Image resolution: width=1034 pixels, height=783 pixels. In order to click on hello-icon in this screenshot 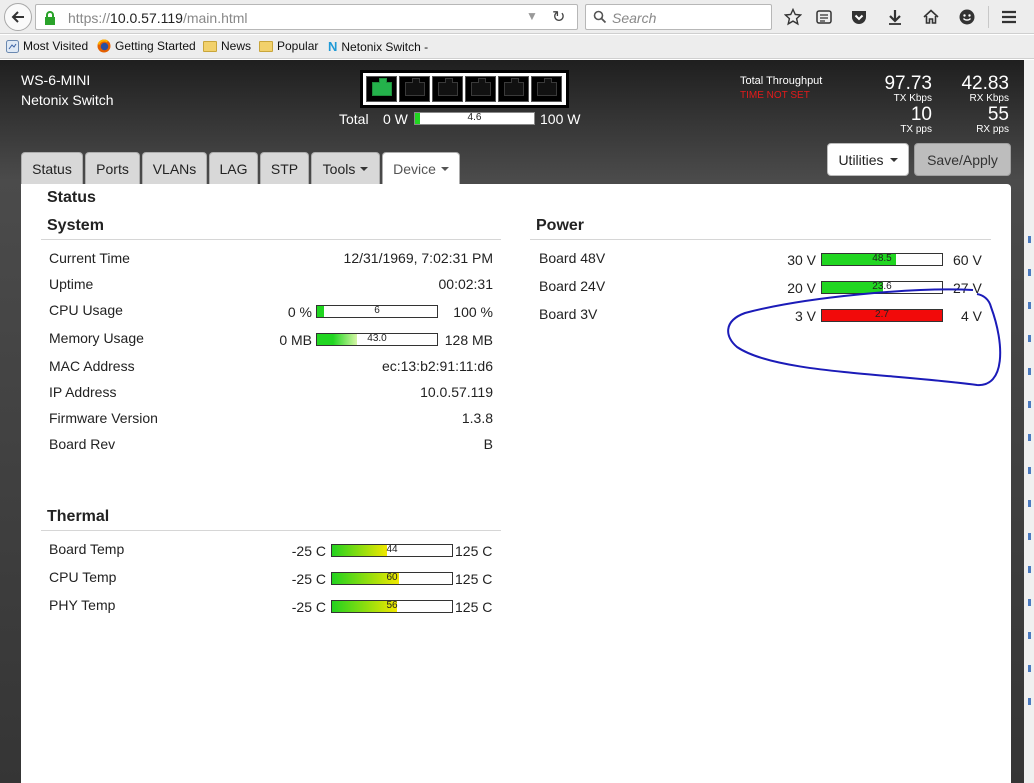, I will do `click(967, 17)`.